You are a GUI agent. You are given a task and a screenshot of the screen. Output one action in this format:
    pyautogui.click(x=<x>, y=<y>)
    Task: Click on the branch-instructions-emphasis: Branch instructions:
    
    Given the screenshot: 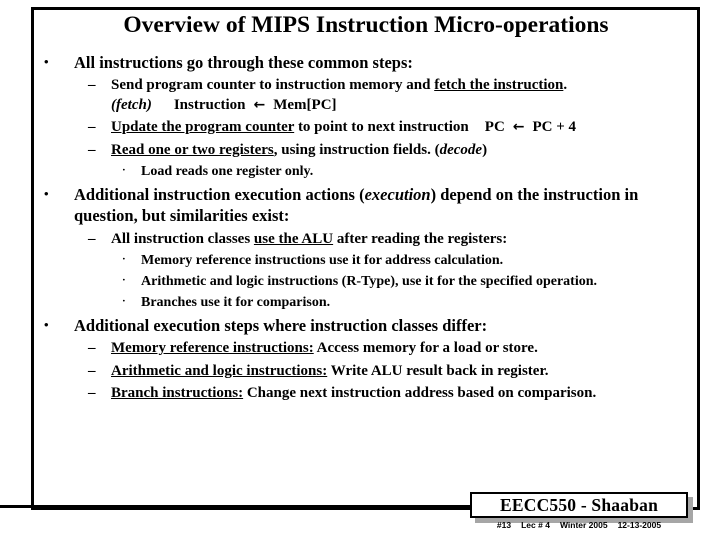 What is the action you would take?
    pyautogui.click(x=177, y=393)
    